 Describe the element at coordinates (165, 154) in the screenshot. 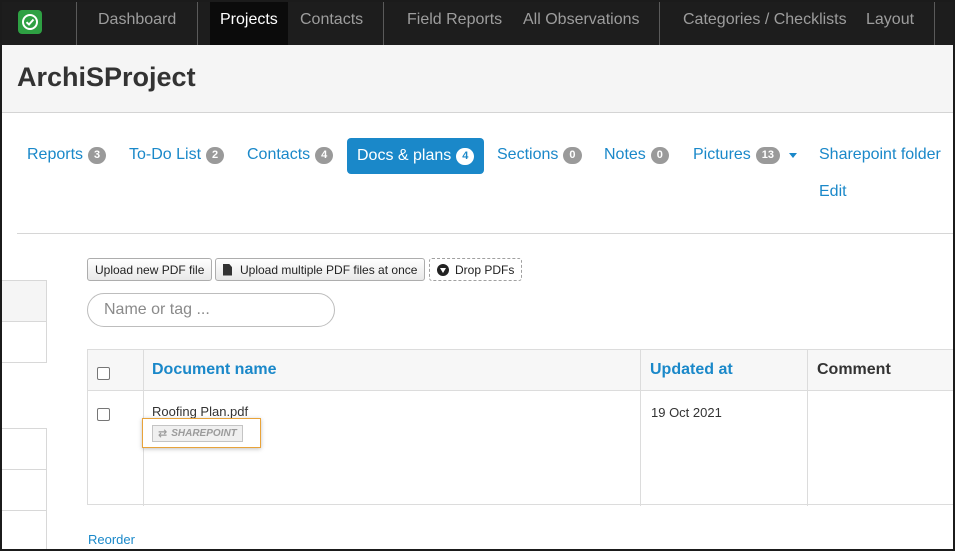

I see `tab-label: To-Do List` at that location.